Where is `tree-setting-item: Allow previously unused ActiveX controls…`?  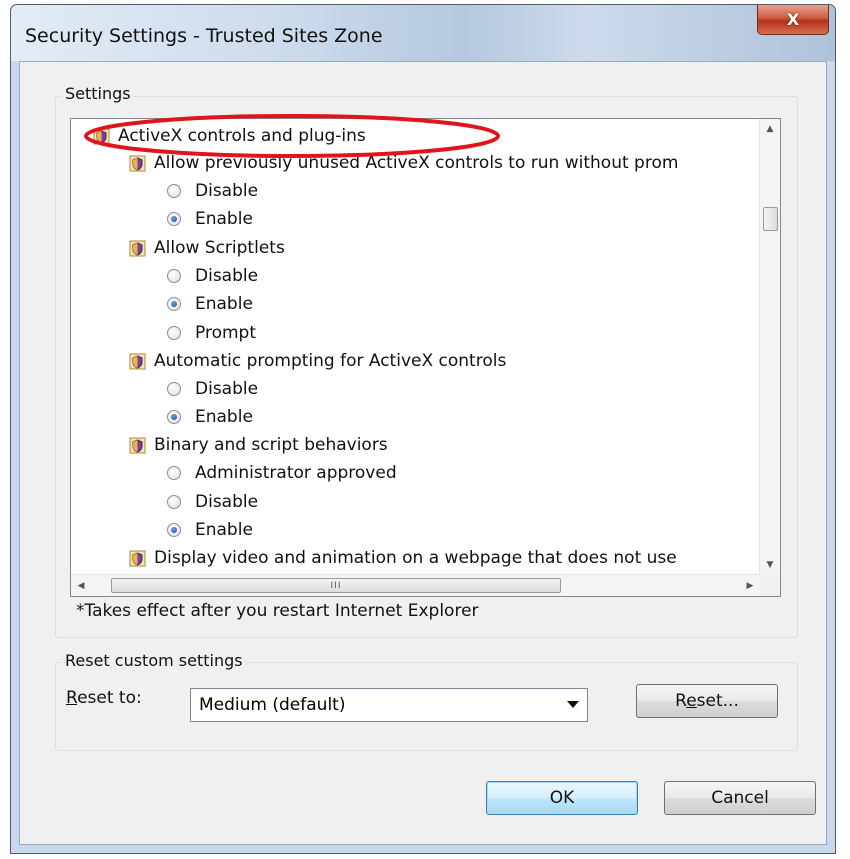 tree-setting-item: Allow previously unused ActiveX controls… is located at coordinates (403, 163).